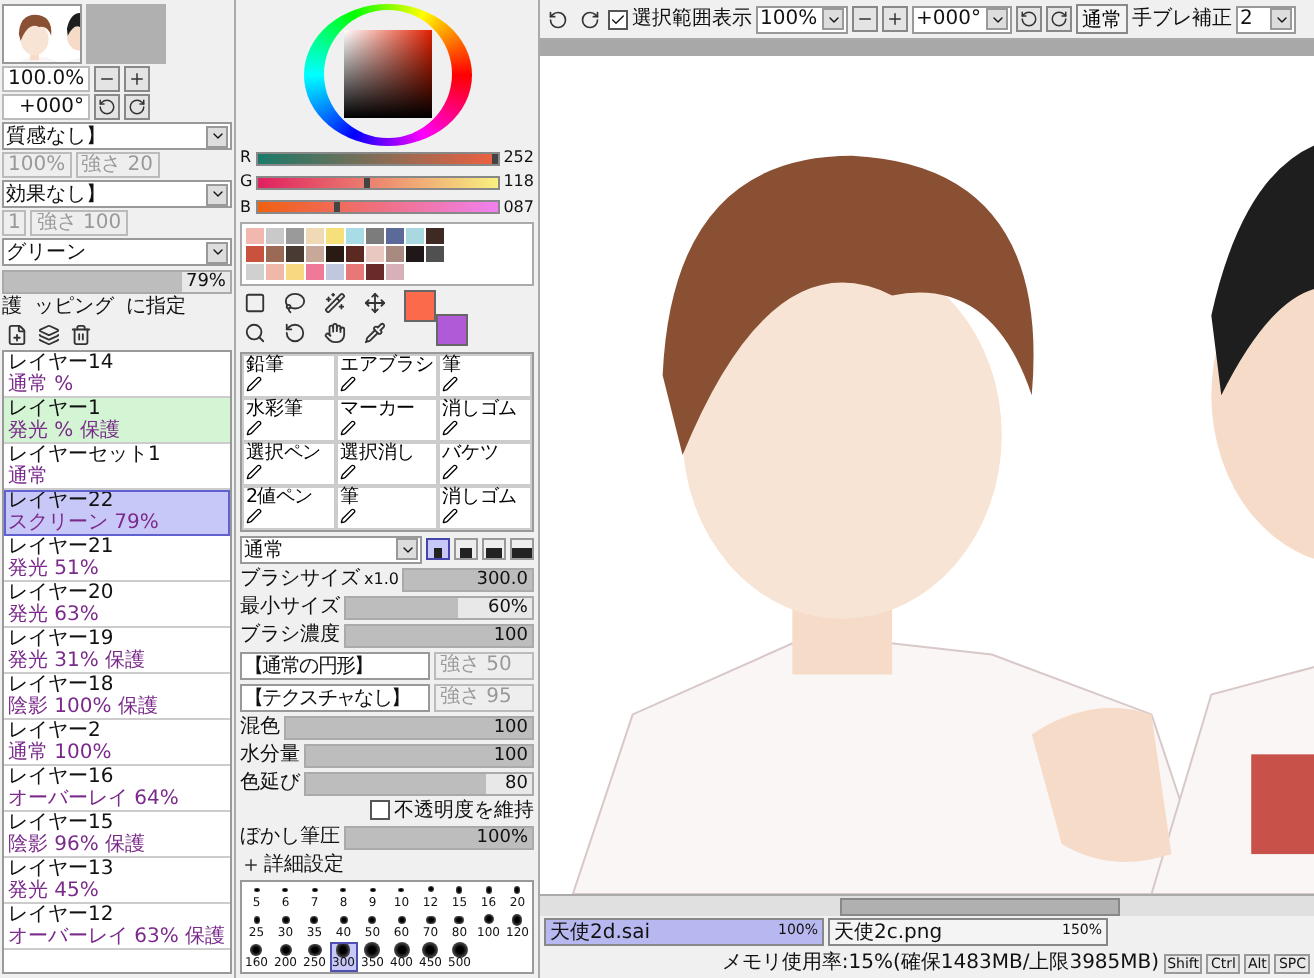 This screenshot has height=978, width=1314. What do you see at coordinates (289, 507) in the screenshot?
I see `brush-tool: 2値ペン` at bounding box center [289, 507].